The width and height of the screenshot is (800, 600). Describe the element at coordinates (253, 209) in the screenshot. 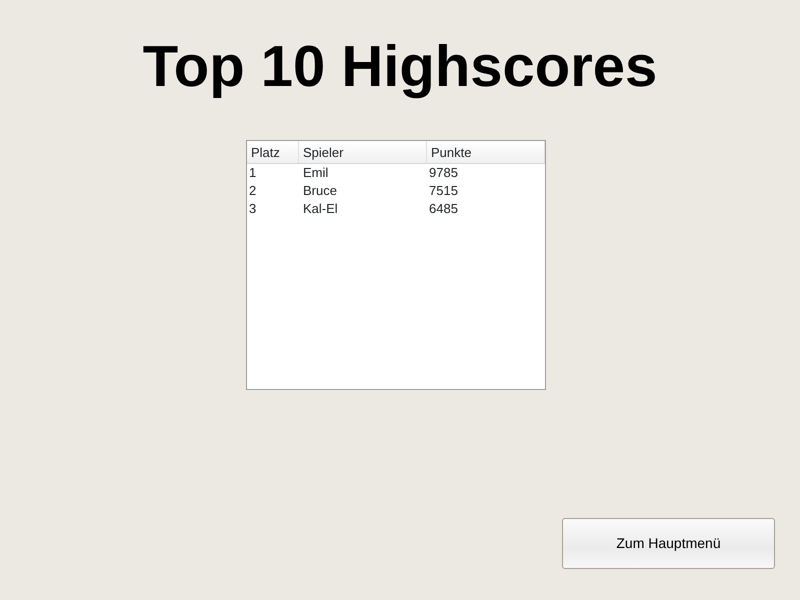

I see `table-cell-text: 3` at that location.